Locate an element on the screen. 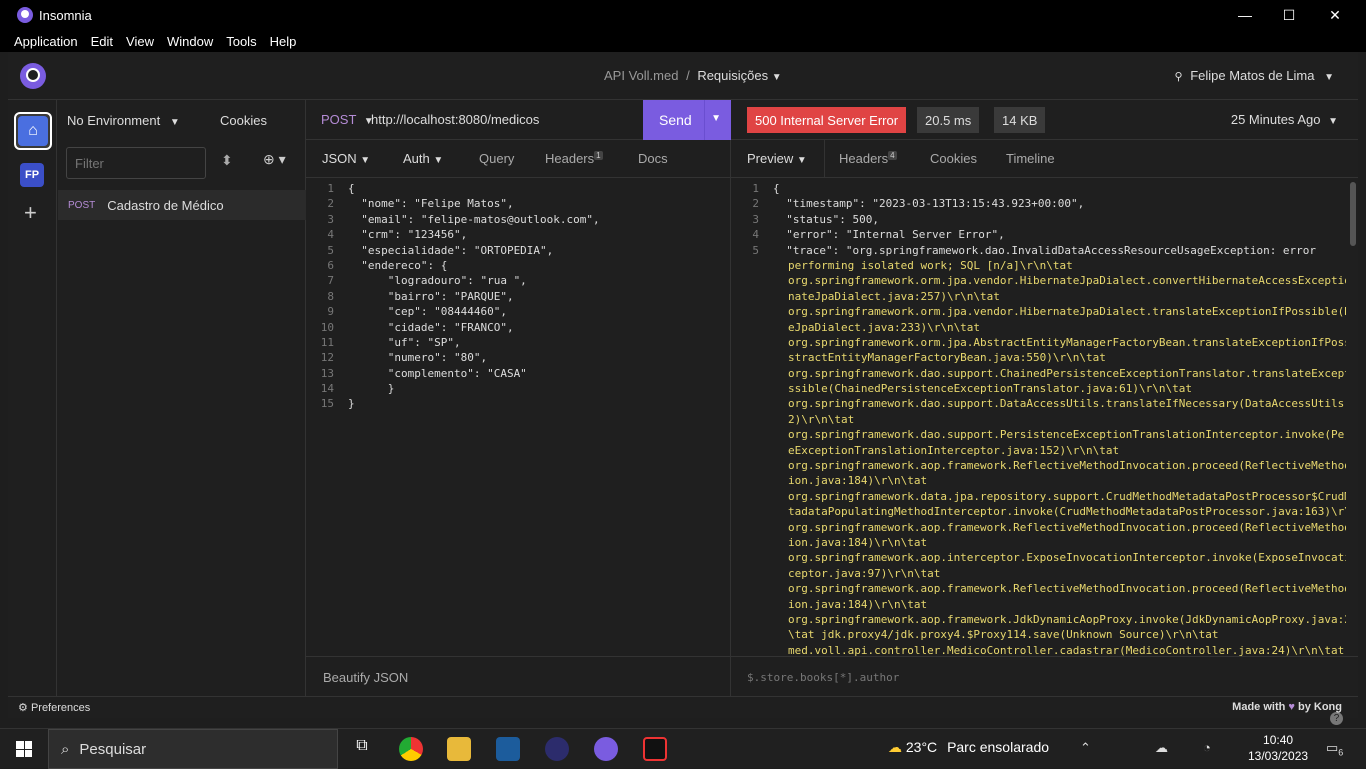 The image size is (1366, 769). response-filter-input: $.store.books[*].author is located at coordinates (1044, 676).